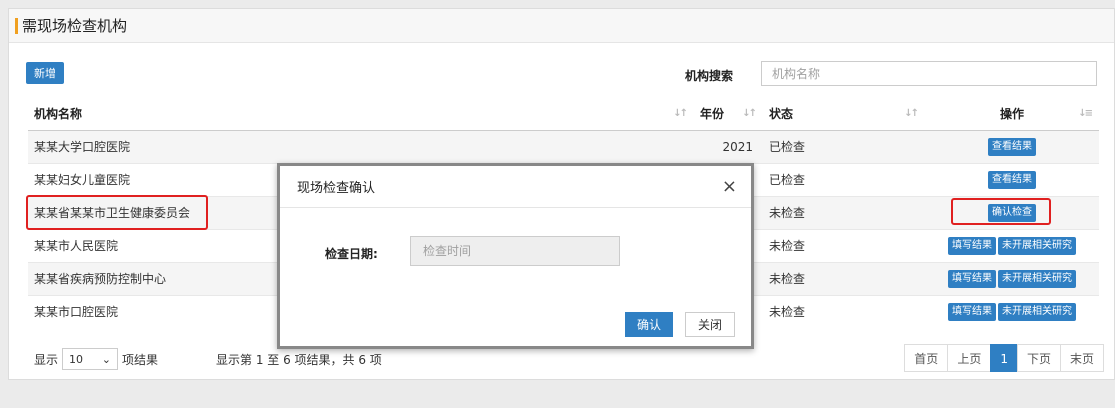 This screenshot has width=1115, height=408. Describe the element at coordinates (75, 26) in the screenshot. I see `panel-title: 需现场检查机构` at that location.